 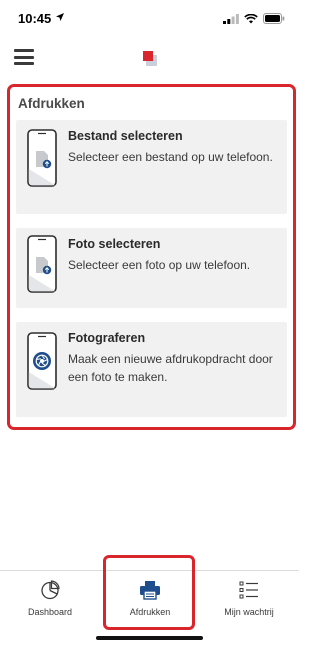 I want to click on tab-mijn-wachtrij: Mijn wachtrij, so click(x=249, y=601).